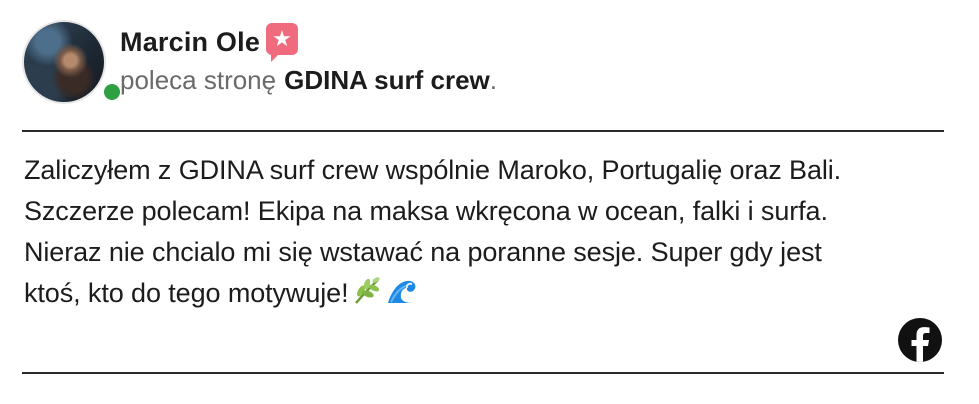 The height and width of the screenshot is (404, 979). I want to click on recommendation-verb: poleca stronę, so click(198, 79).